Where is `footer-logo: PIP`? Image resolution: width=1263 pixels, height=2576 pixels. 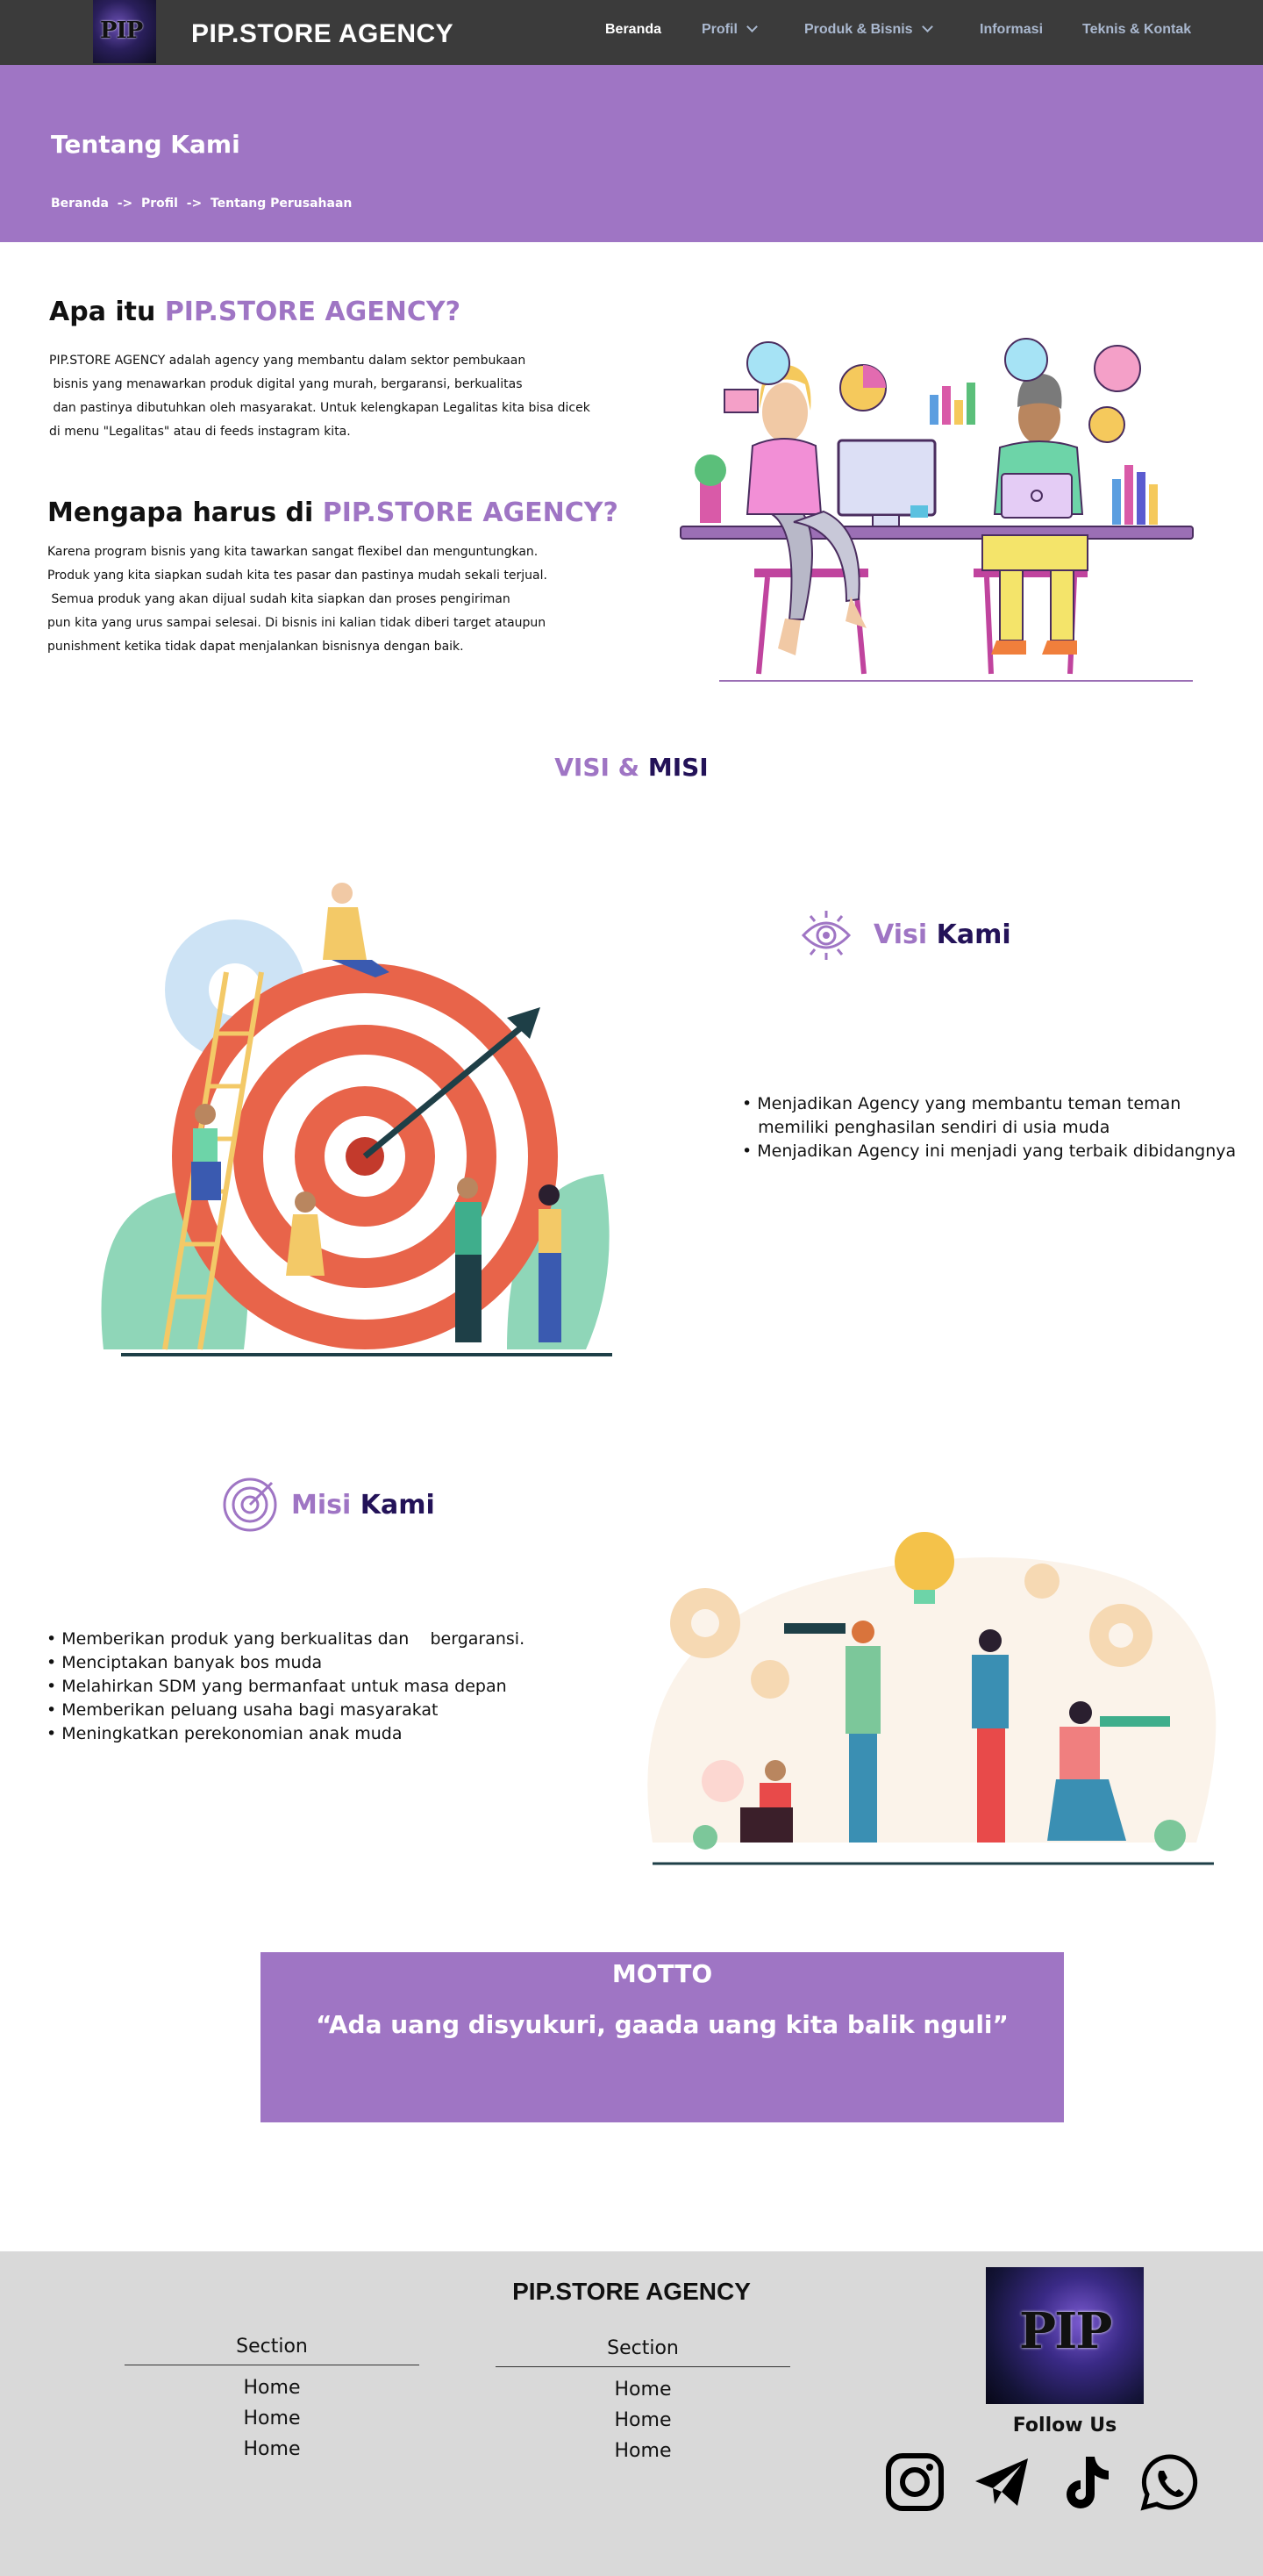 footer-logo: PIP is located at coordinates (1065, 2335).